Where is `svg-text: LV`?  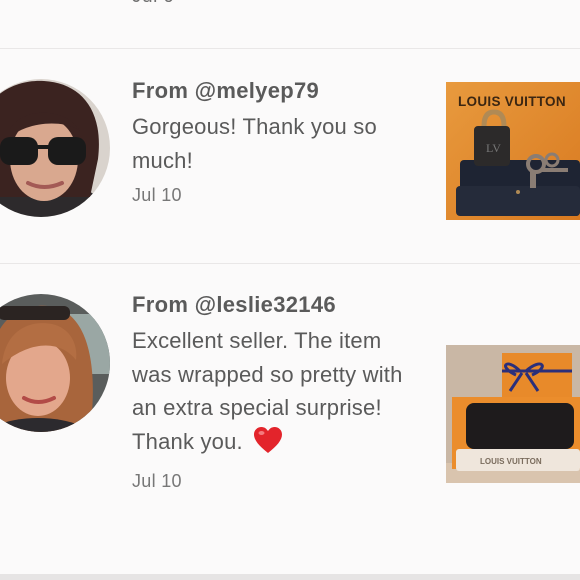 svg-text: LV is located at coordinates (493, 148).